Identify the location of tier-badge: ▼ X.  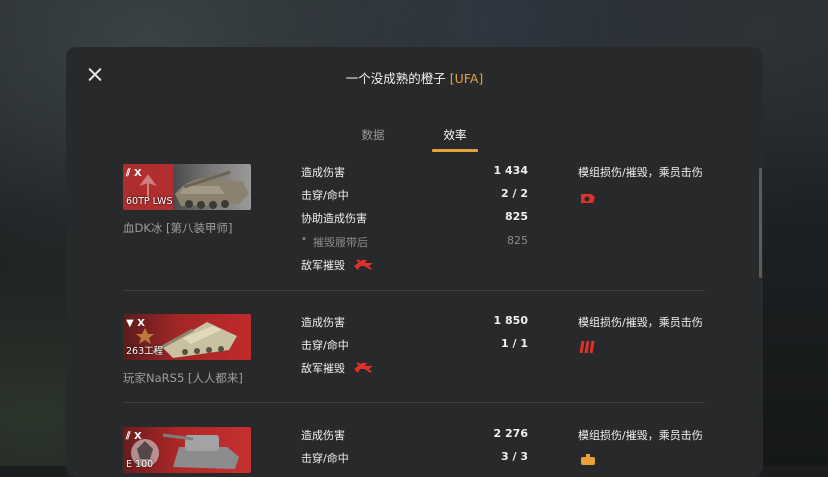
(135, 323).